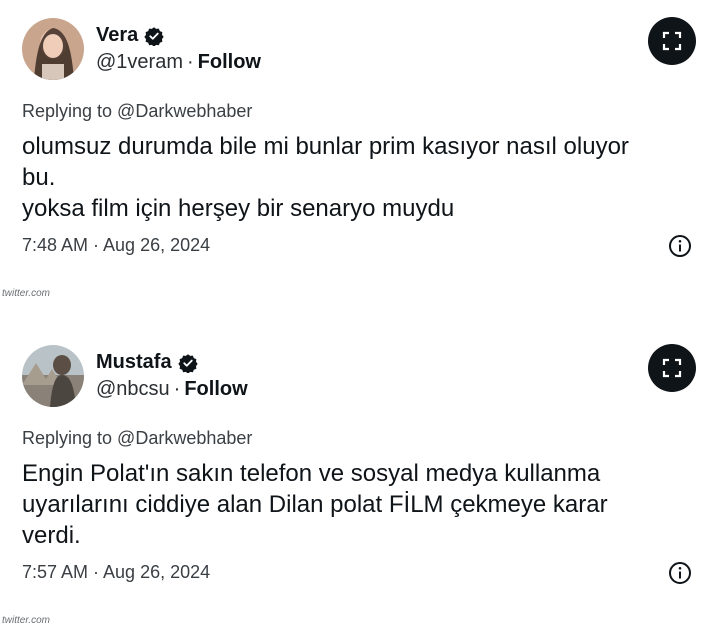 The height and width of the screenshot is (635, 720). Describe the element at coordinates (51, 535) in the screenshot. I see `tweet-text-line: verdi.` at that location.